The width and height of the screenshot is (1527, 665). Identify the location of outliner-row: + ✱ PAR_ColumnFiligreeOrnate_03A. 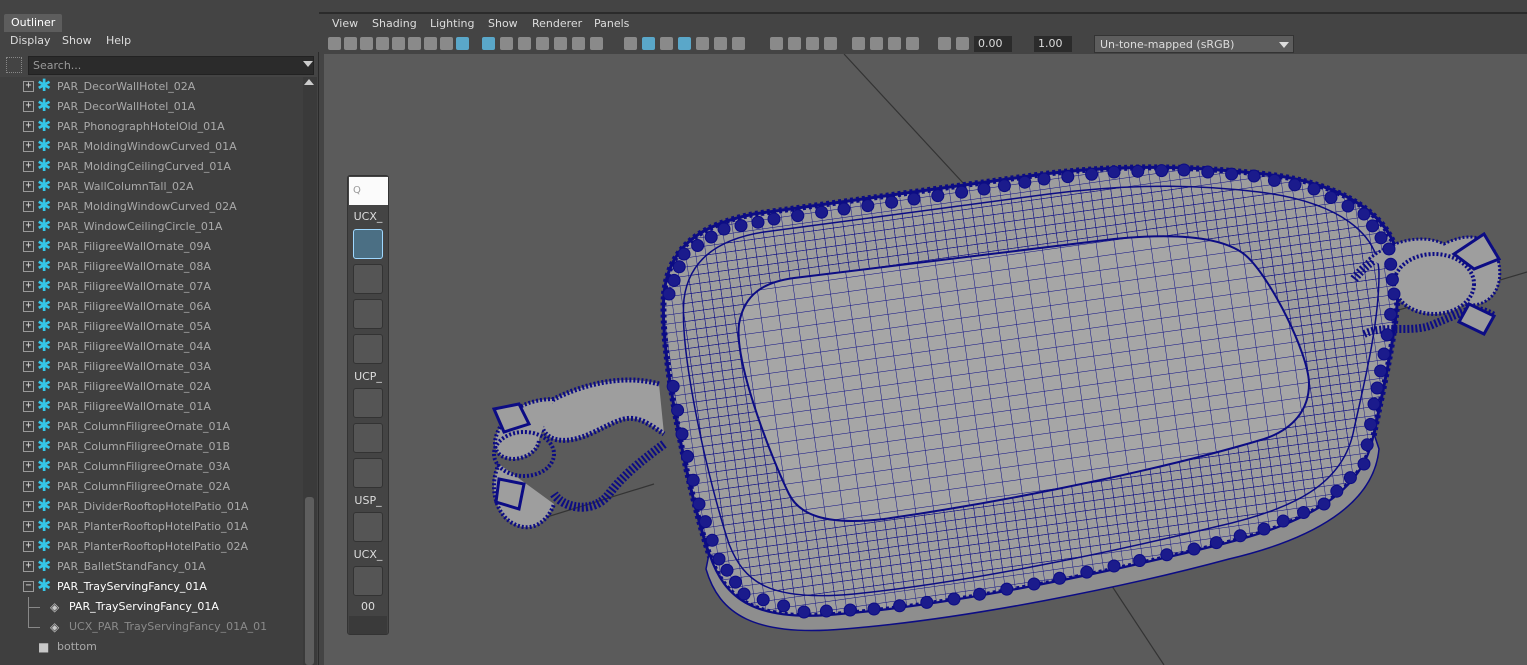
(151, 467).